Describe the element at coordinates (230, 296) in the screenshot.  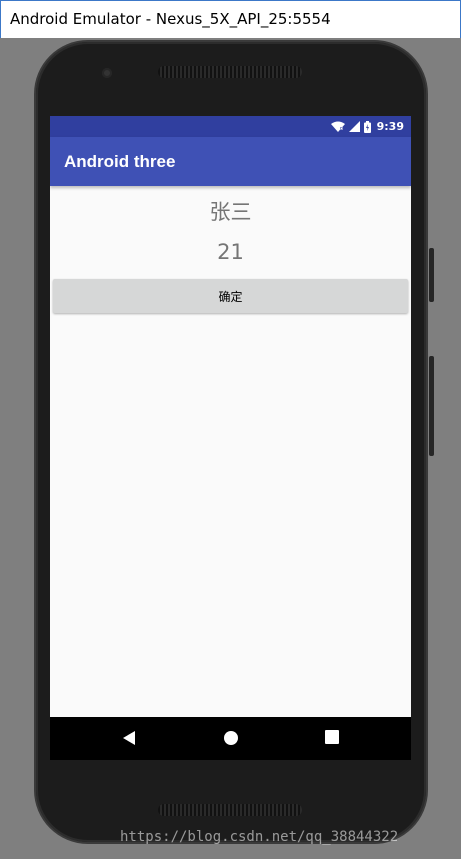
I see `confirm-button: 确定` at that location.